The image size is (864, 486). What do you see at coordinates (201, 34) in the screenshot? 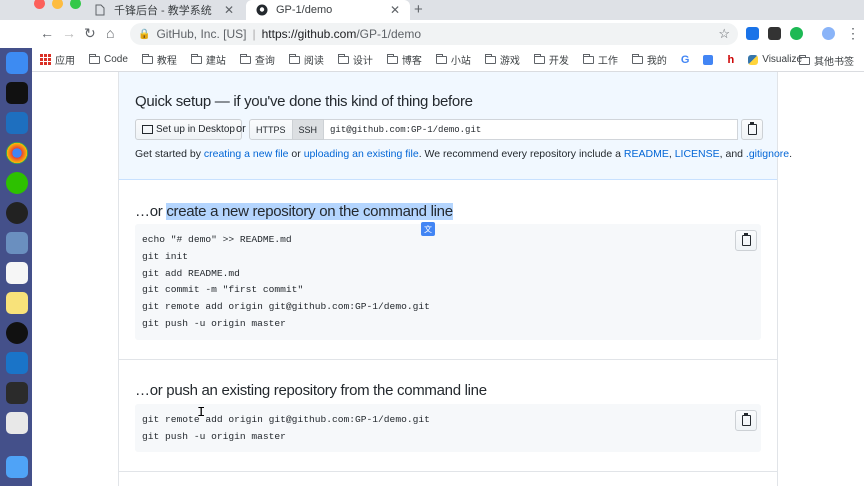
I see `site-identity: GitHub, Inc. [US]` at bounding box center [201, 34].